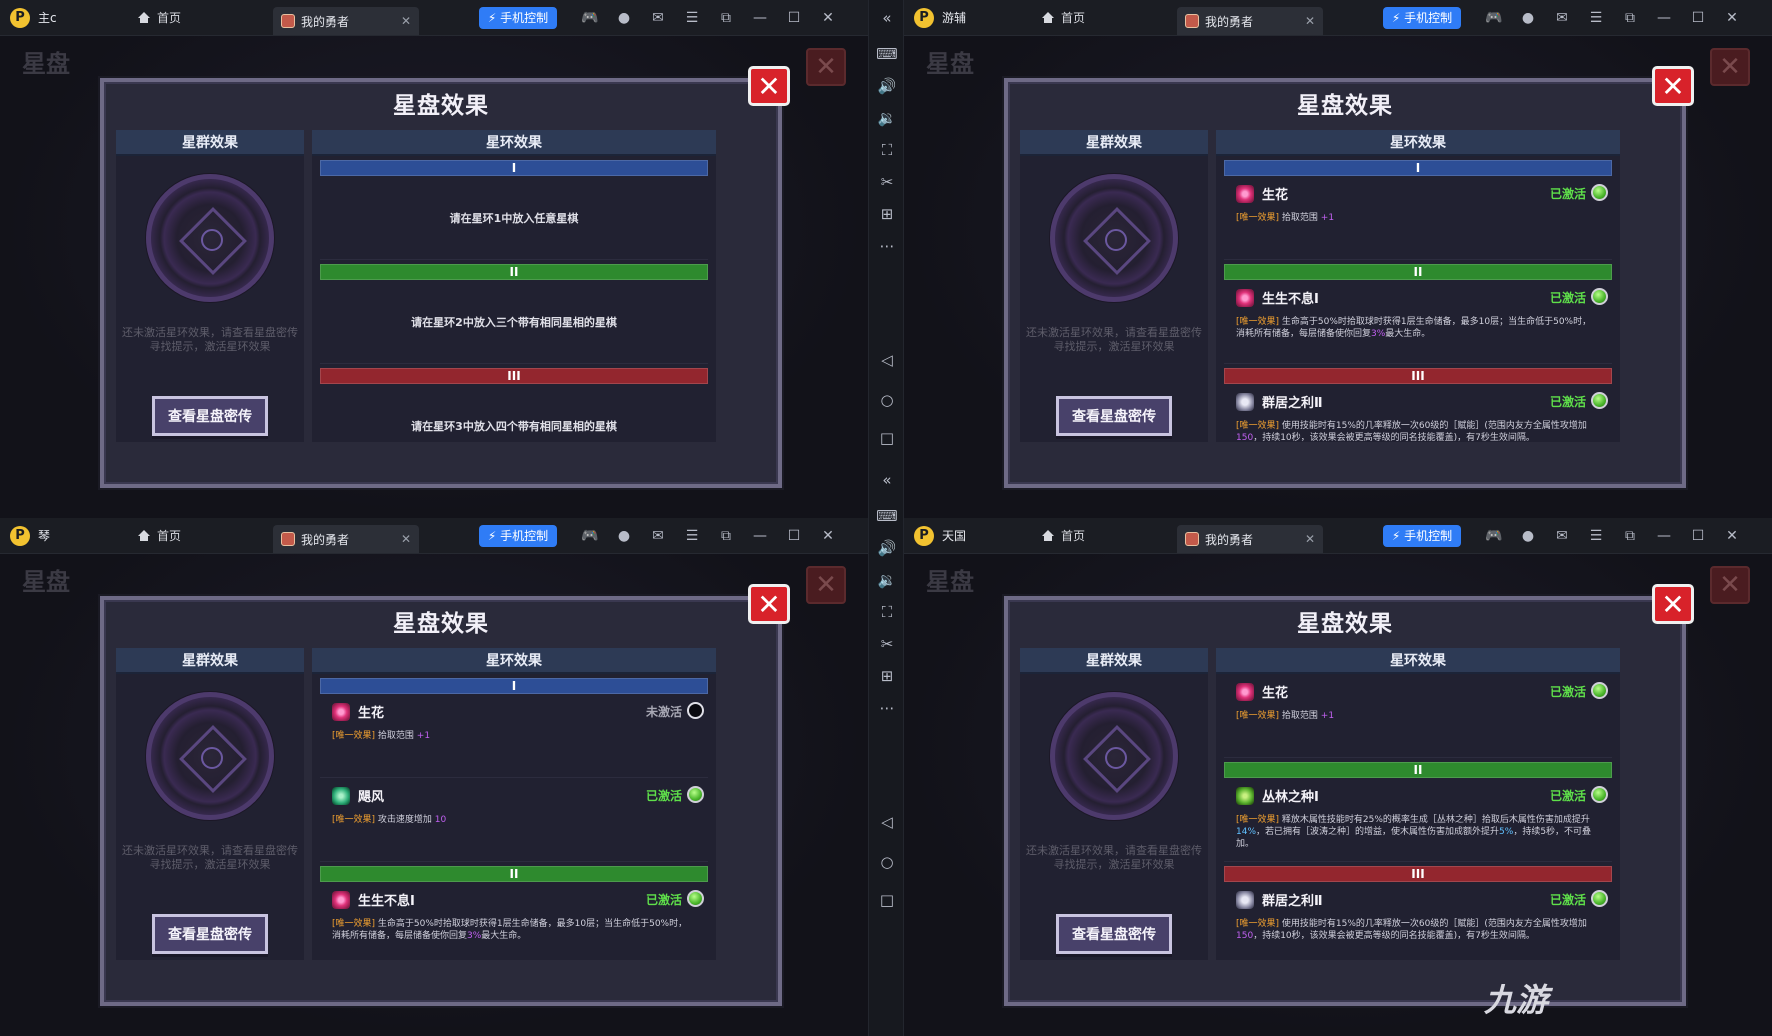  Describe the element at coordinates (1567, 402) in the screenshot. I see `effect-status: 已激活` at that location.